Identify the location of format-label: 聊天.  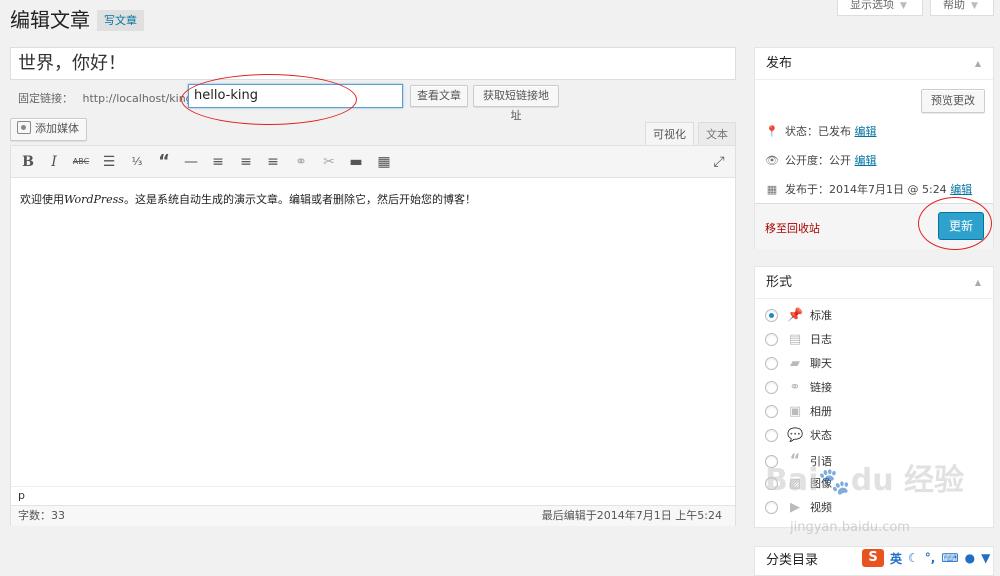
(821, 363).